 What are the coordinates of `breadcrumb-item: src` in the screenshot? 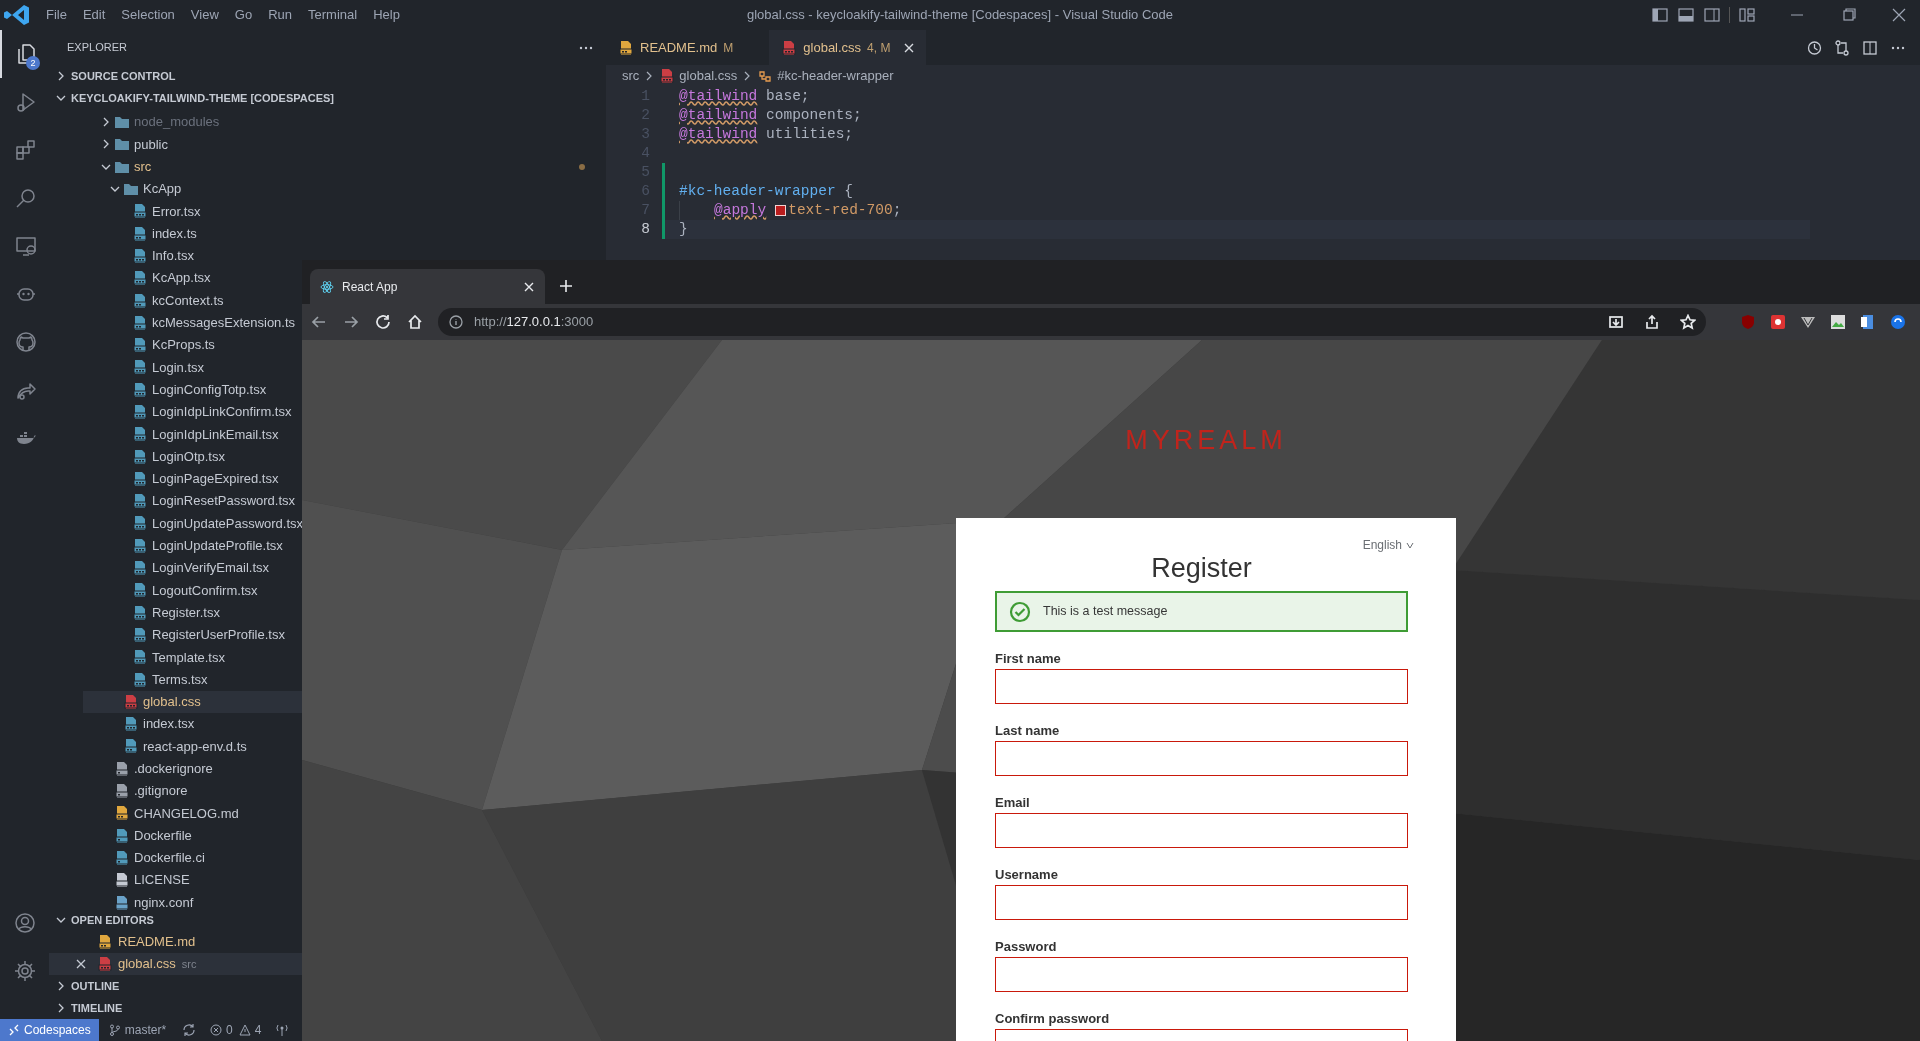 It's located at (631, 76).